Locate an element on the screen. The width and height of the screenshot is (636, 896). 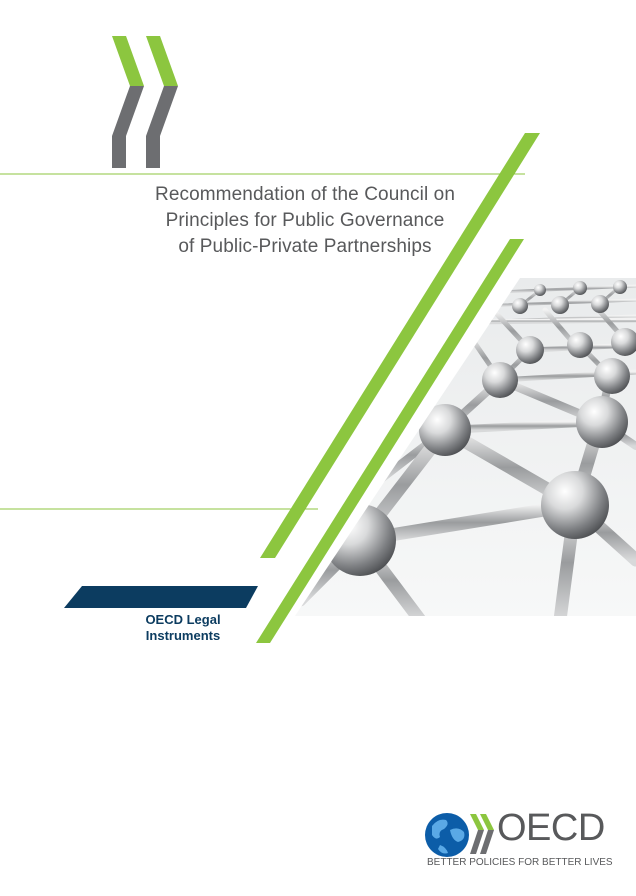
oecd-wordmark: OECD is located at coordinates (551, 828).